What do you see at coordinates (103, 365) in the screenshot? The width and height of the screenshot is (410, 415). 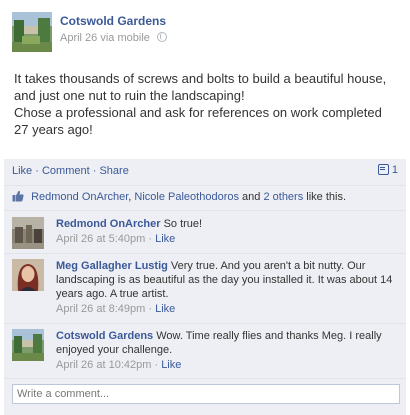 I see `comment-timestamp: April 26 at 10:42pm` at bounding box center [103, 365].